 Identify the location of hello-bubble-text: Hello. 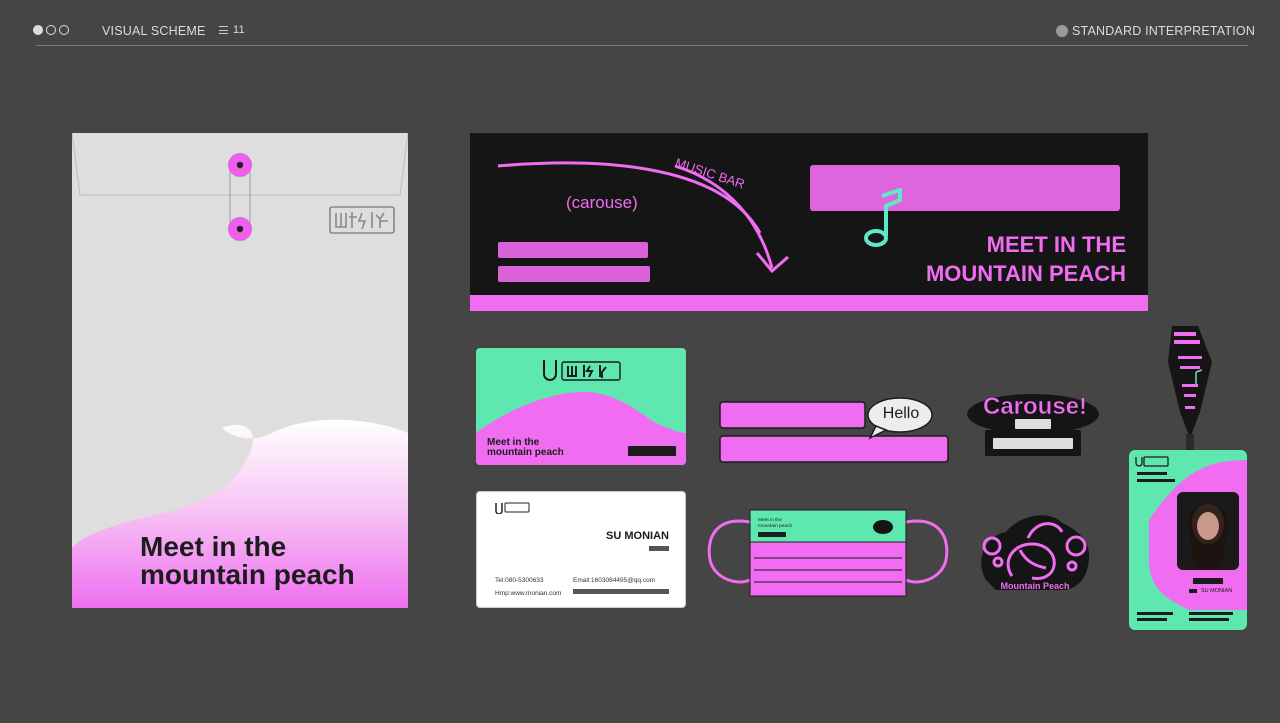
(901, 413).